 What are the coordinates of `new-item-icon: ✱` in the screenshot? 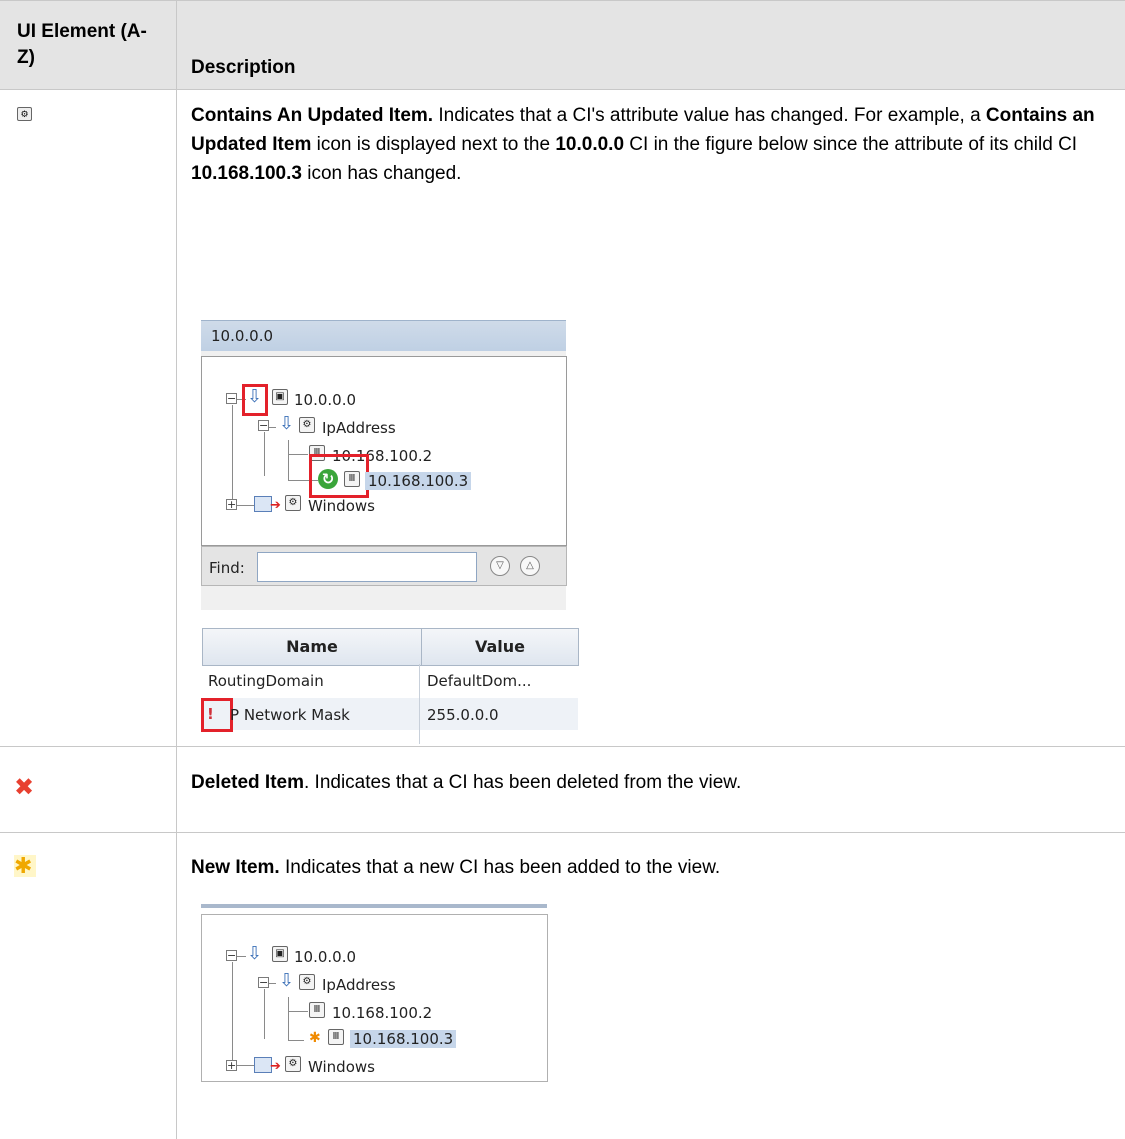 It's located at (25, 866).